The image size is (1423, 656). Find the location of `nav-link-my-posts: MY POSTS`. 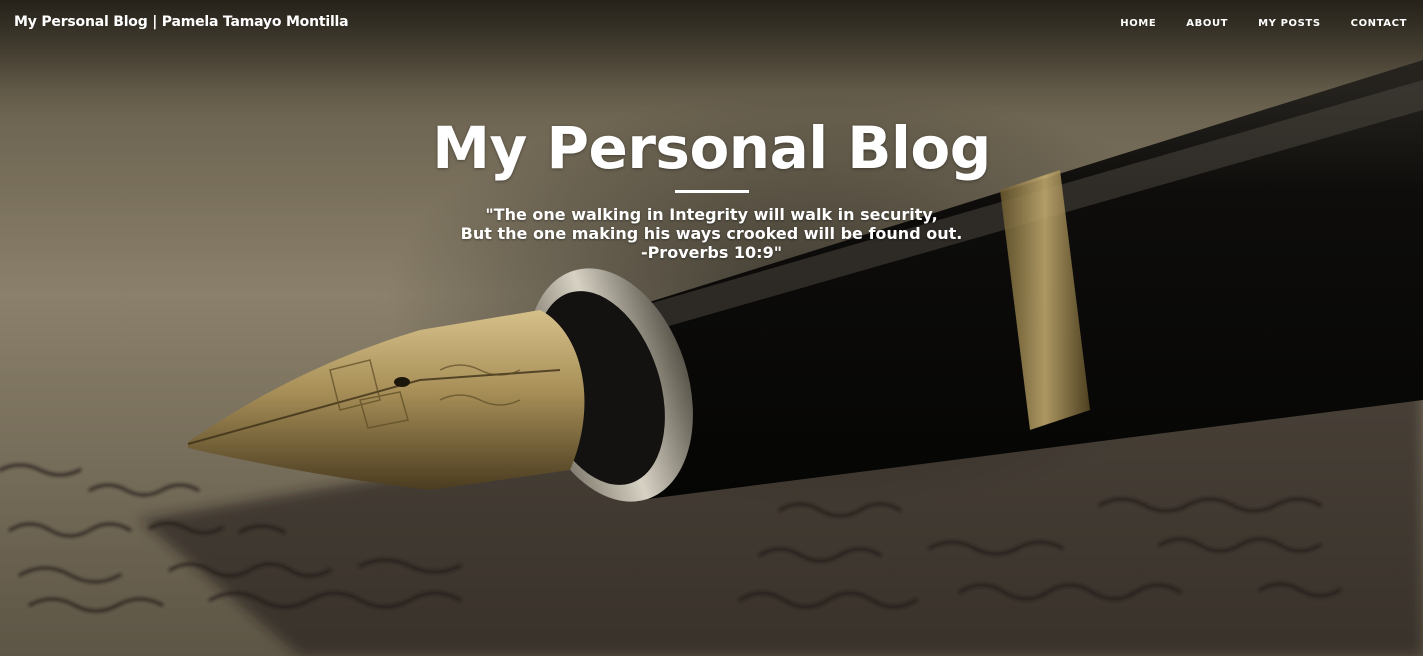

nav-link-my-posts: MY POSTS is located at coordinates (1289, 23).